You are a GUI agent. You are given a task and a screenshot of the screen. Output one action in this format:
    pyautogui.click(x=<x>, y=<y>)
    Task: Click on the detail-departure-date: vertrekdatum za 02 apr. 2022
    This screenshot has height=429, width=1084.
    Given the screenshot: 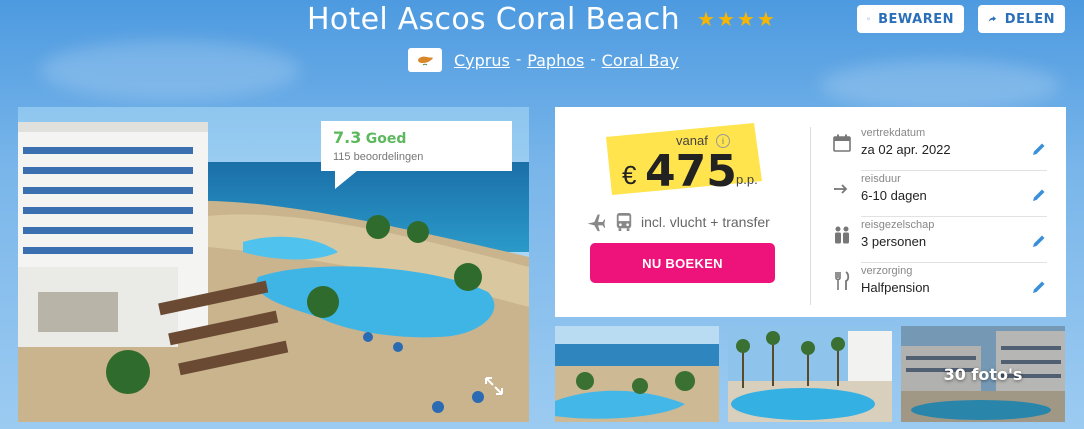 What is the action you would take?
    pyautogui.click(x=939, y=149)
    